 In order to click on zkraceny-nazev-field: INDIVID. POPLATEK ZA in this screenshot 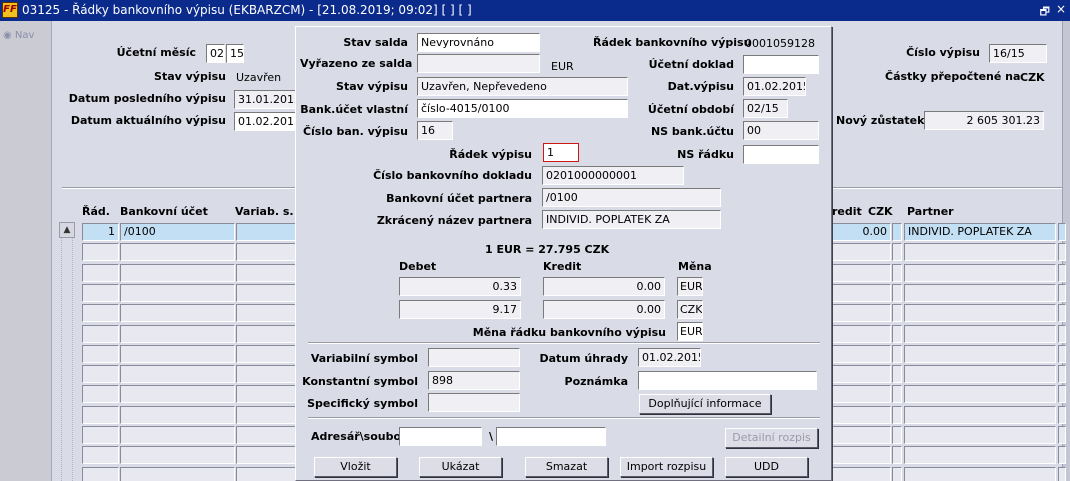, I will do `click(631, 219)`.